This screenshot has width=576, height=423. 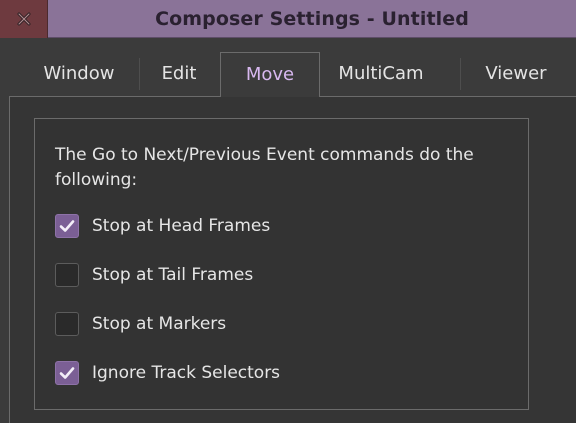 I want to click on tab-window: Window, so click(x=79, y=74).